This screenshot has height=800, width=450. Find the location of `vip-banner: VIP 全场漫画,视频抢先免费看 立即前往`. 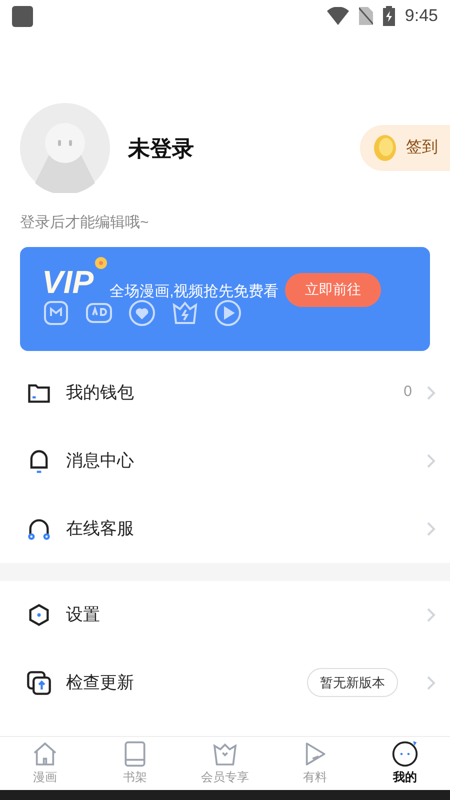

vip-banner: VIP 全场漫画,视频抢先免费看 立即前往 is located at coordinates (225, 298).